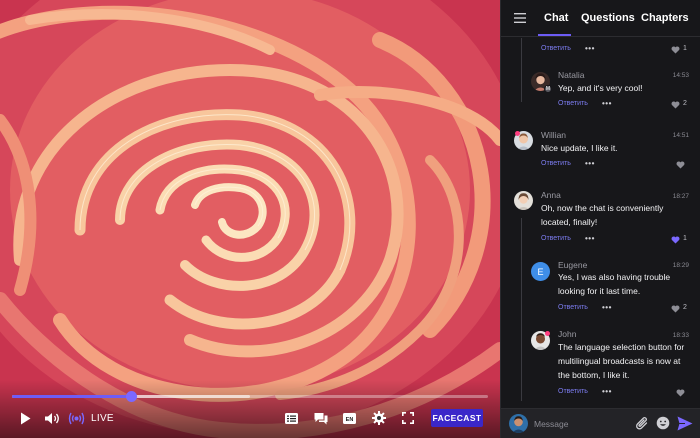 This screenshot has width=700, height=438. I want to click on fullscreen-button, so click(408, 418).